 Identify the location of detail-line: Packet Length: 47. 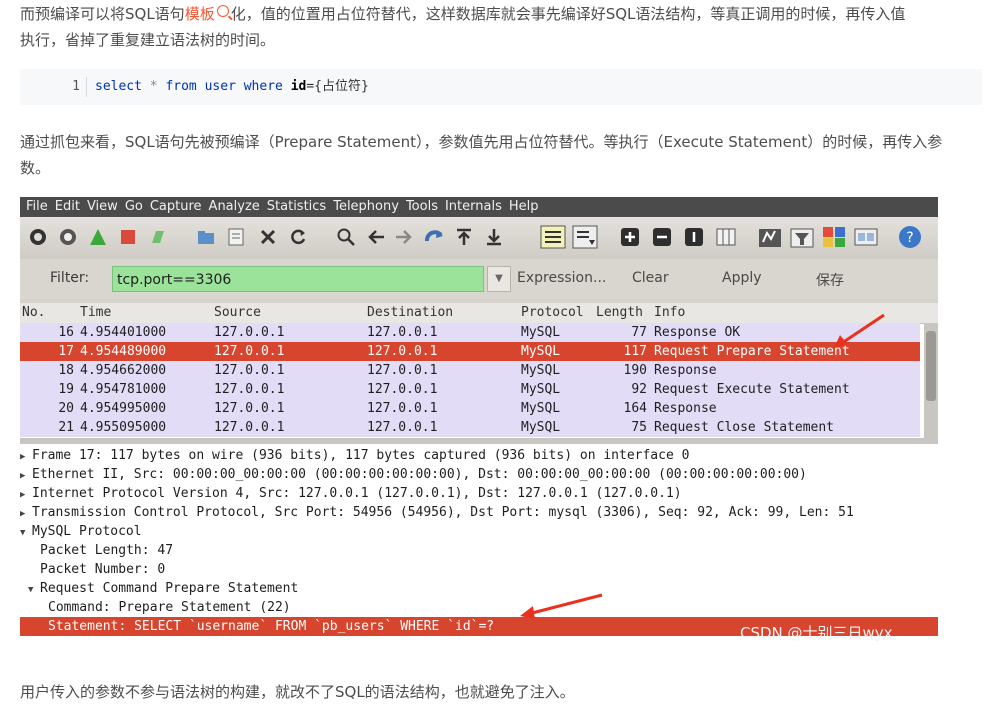
(479, 550).